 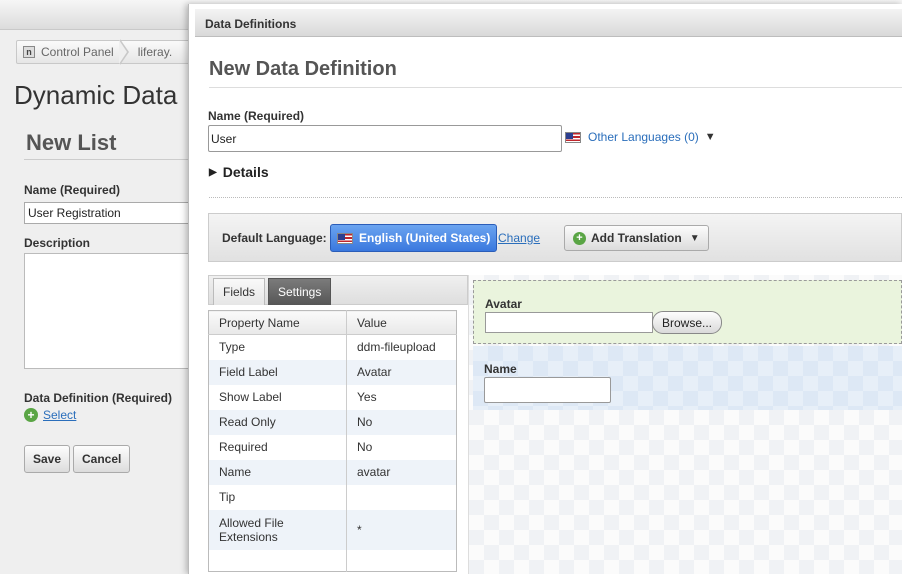 What do you see at coordinates (333, 347) in the screenshot?
I see `table-row: Type ddm-fileupload` at bounding box center [333, 347].